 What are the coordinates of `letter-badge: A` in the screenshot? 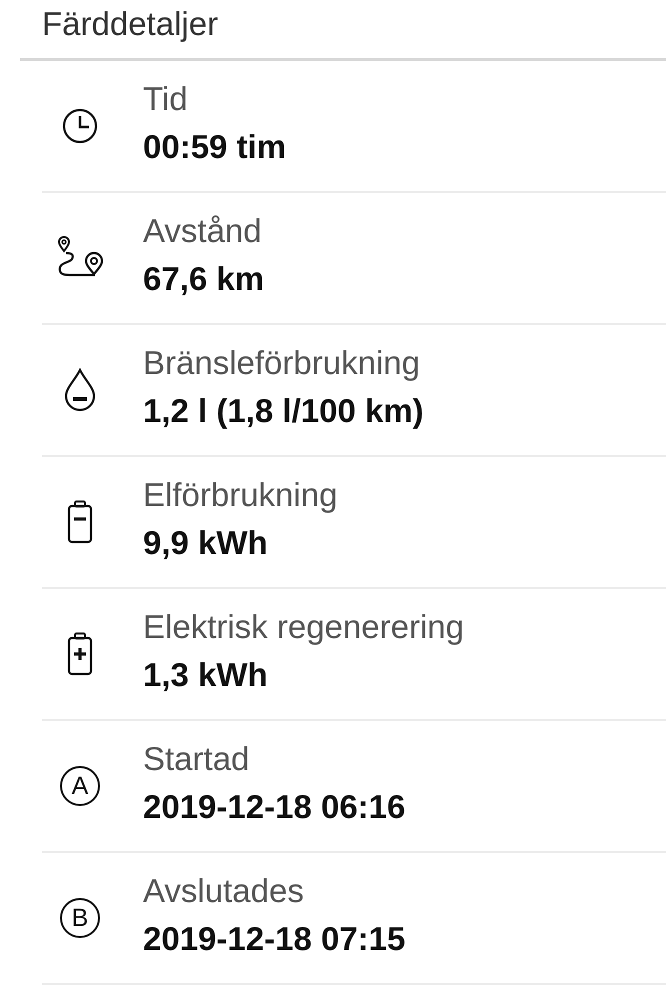 It's located at (80, 786).